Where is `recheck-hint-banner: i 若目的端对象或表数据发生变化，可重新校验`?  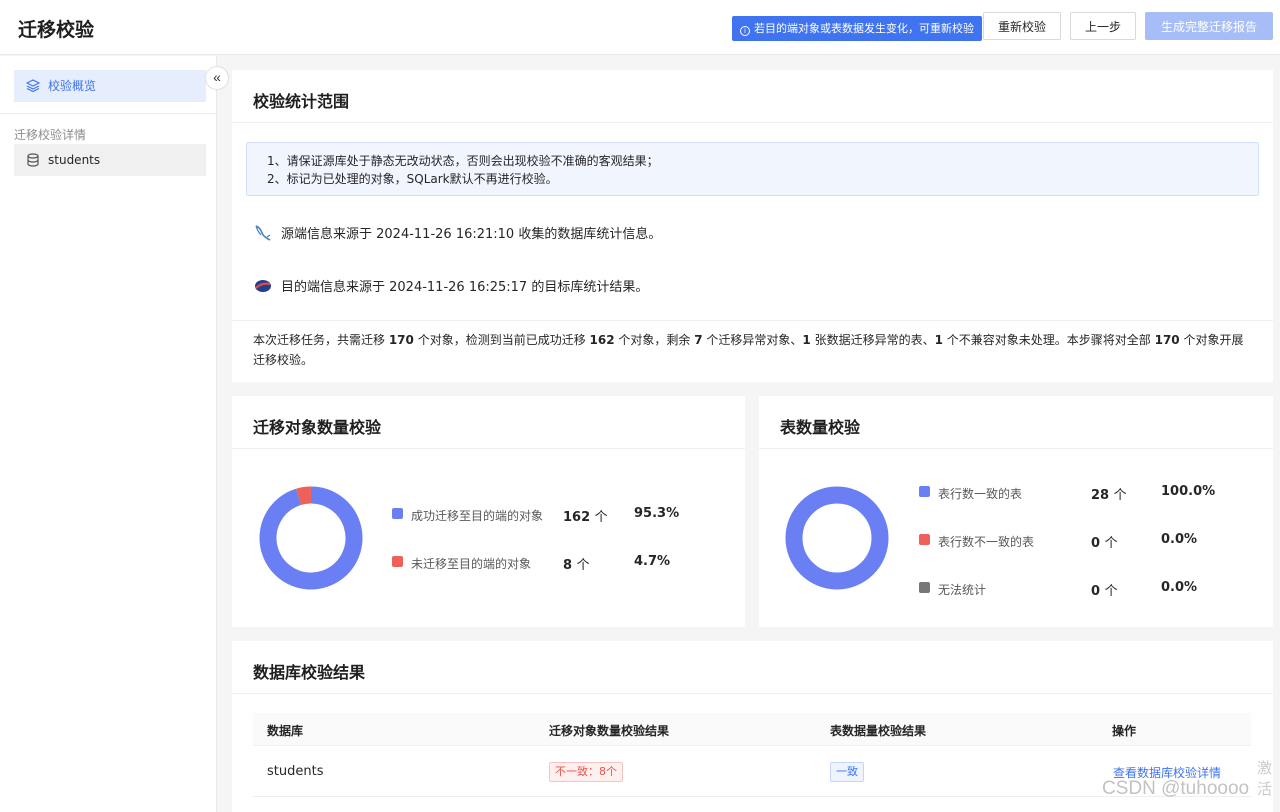
recheck-hint-banner: i 若目的端对象或表数据发生变化，可重新校验 is located at coordinates (857, 28).